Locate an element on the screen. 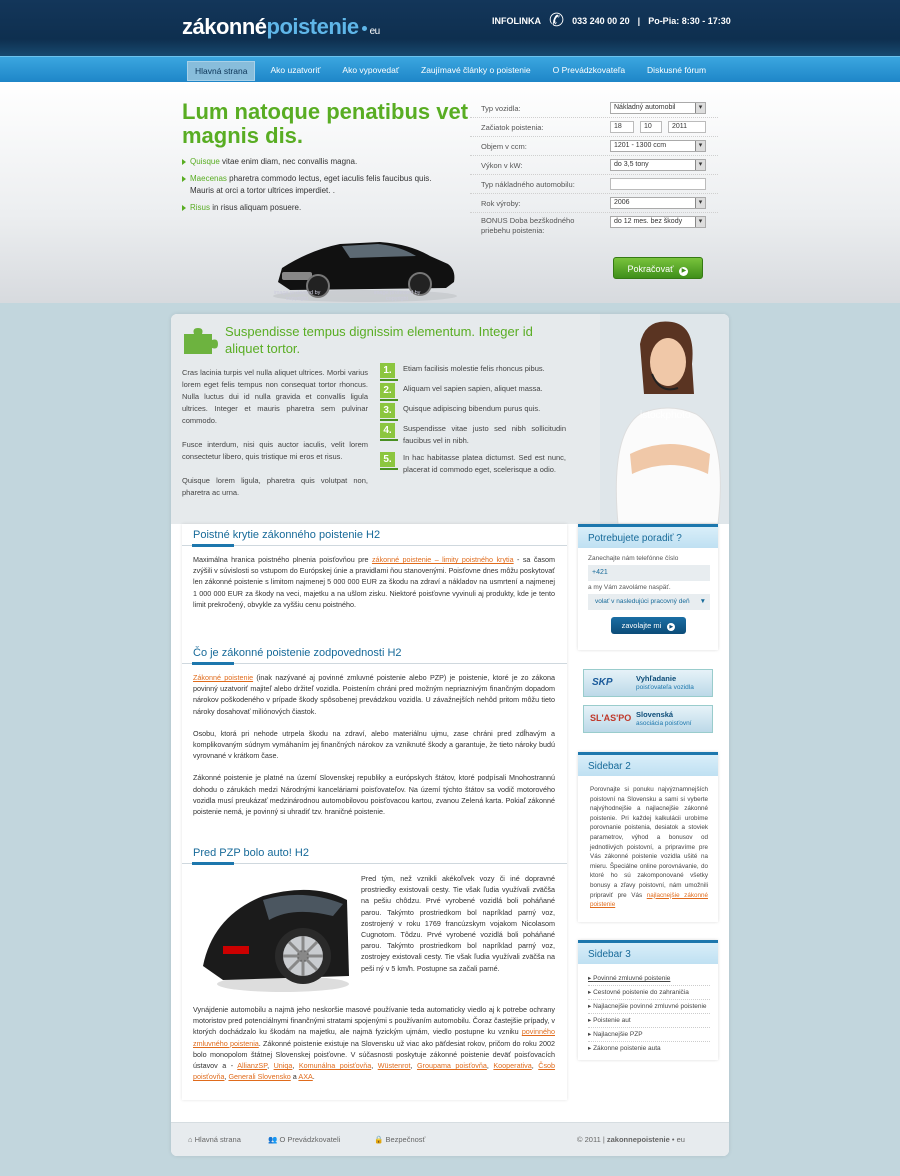  link-allianz: AllianzSP is located at coordinates (252, 1065).